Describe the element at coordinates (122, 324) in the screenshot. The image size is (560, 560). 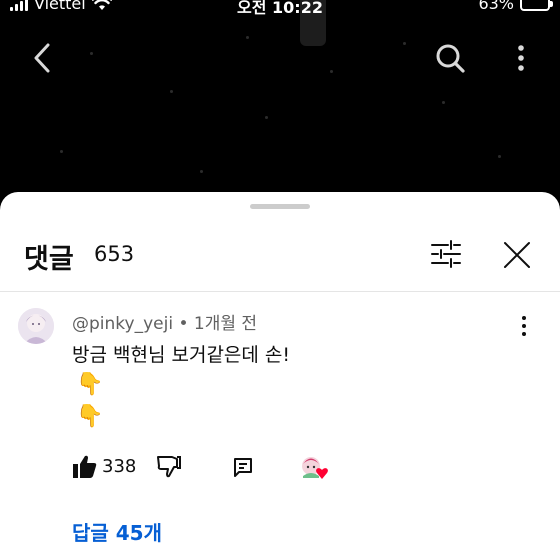
I see `comment-author: @pinky_yeji` at that location.